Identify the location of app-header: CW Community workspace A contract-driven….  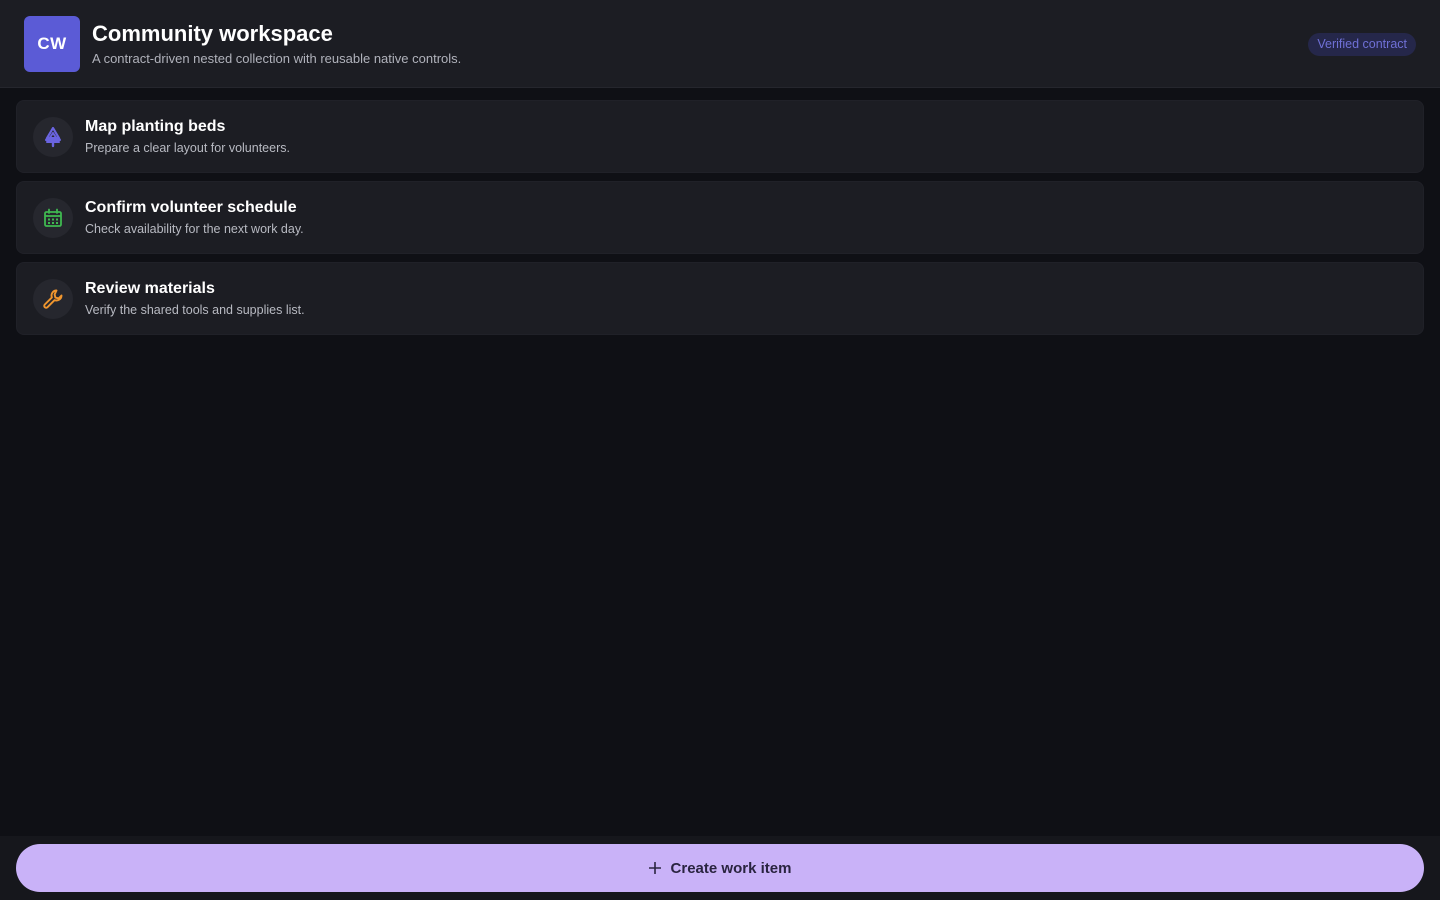
(720, 44).